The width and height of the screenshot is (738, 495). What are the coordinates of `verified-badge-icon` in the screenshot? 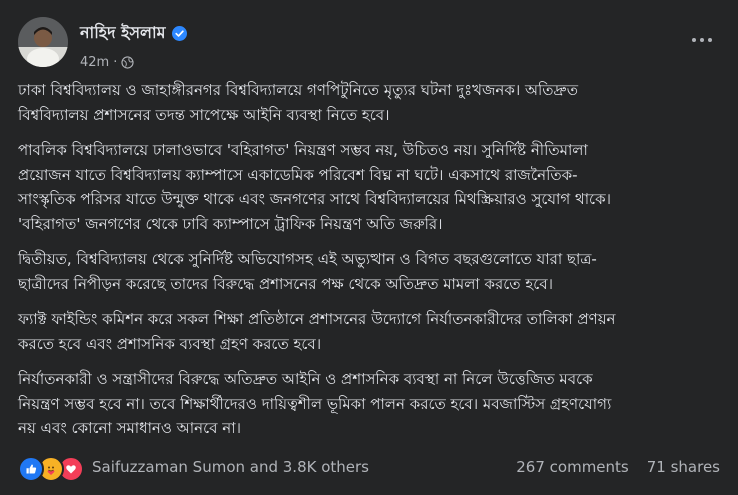 It's located at (179, 33).